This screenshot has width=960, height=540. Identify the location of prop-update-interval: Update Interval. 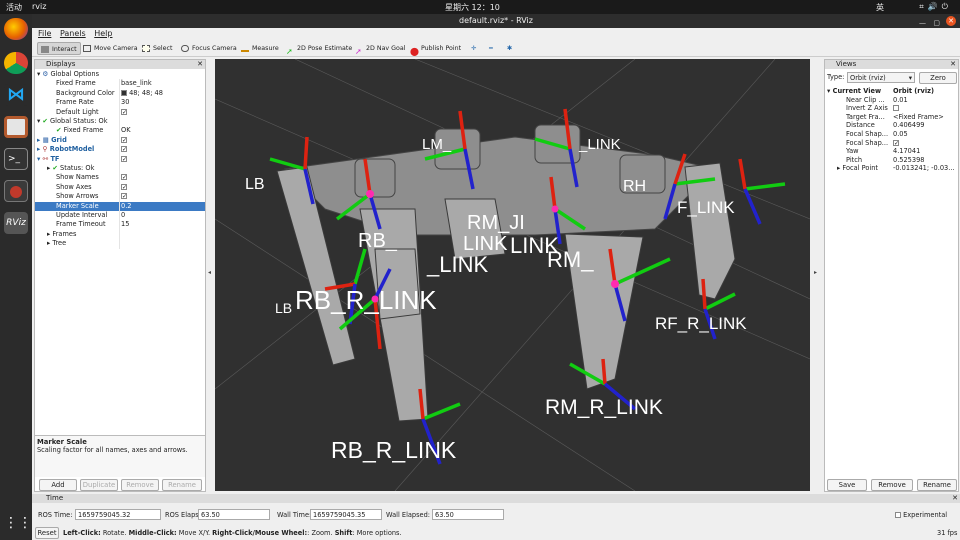
(81, 215).